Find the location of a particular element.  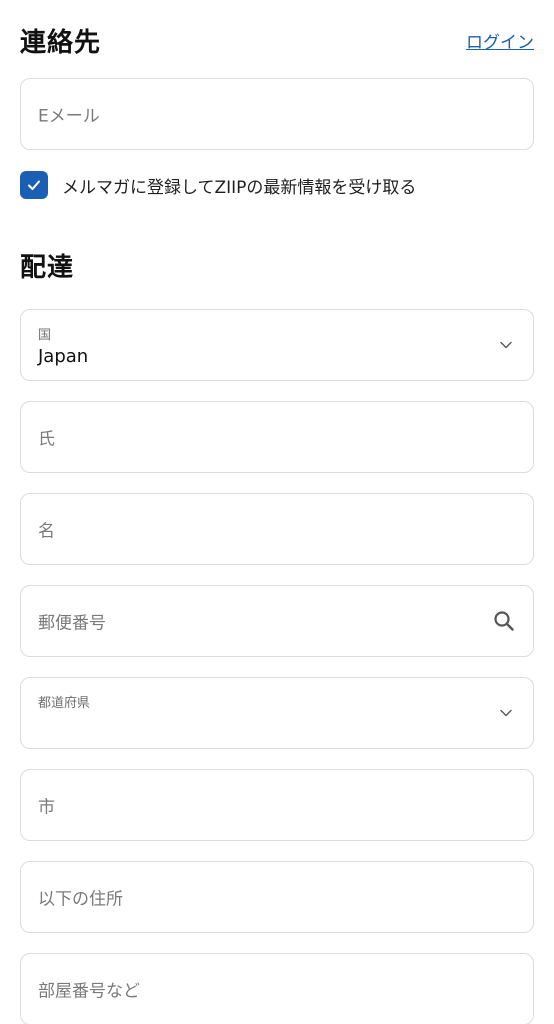

address-placeholder: 以下の住所 is located at coordinates (80, 899).